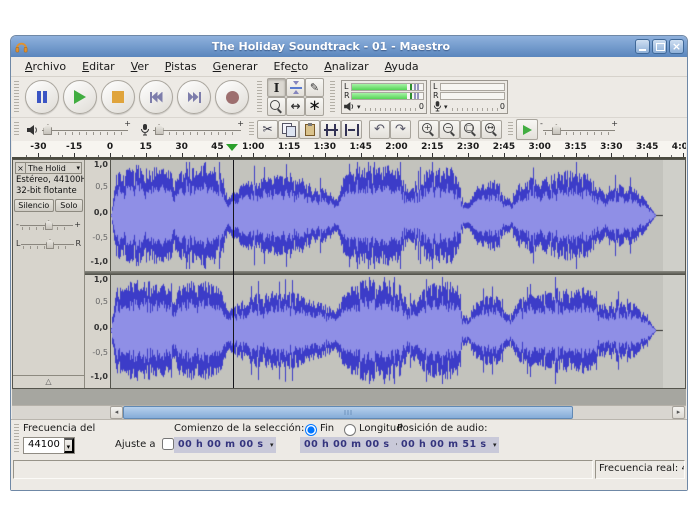 The height and width of the screenshot is (525, 700). Describe the element at coordinates (678, 412) in the screenshot. I see `scroll-right-arrow-icon` at that location.